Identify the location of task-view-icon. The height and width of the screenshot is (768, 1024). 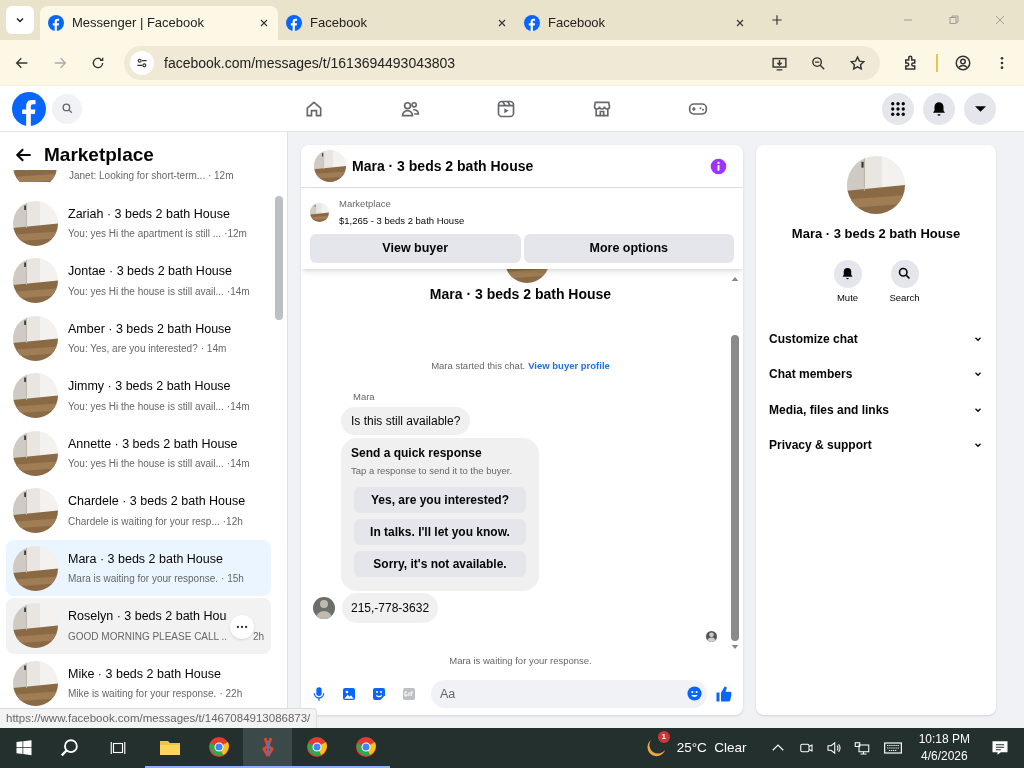
(118, 748).